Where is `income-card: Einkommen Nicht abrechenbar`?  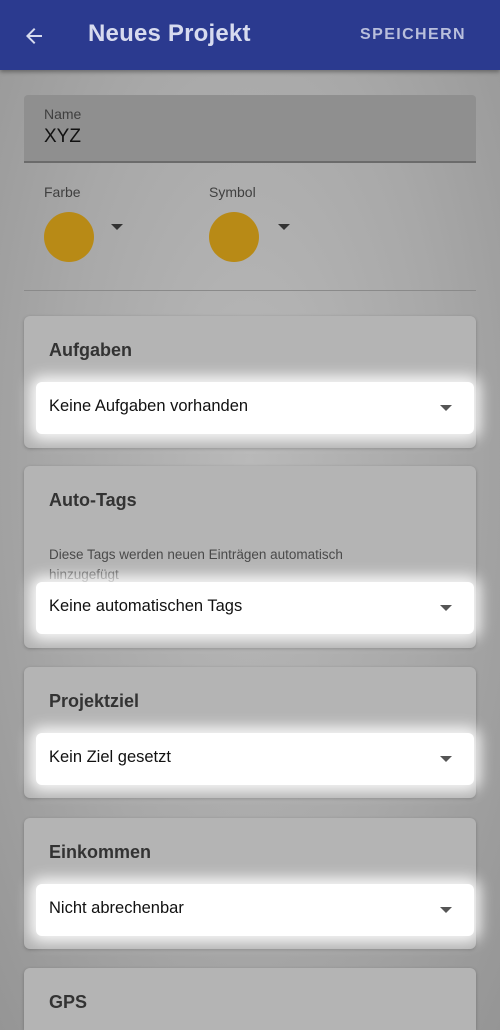
income-card: Einkommen Nicht abrechenbar is located at coordinates (250, 883).